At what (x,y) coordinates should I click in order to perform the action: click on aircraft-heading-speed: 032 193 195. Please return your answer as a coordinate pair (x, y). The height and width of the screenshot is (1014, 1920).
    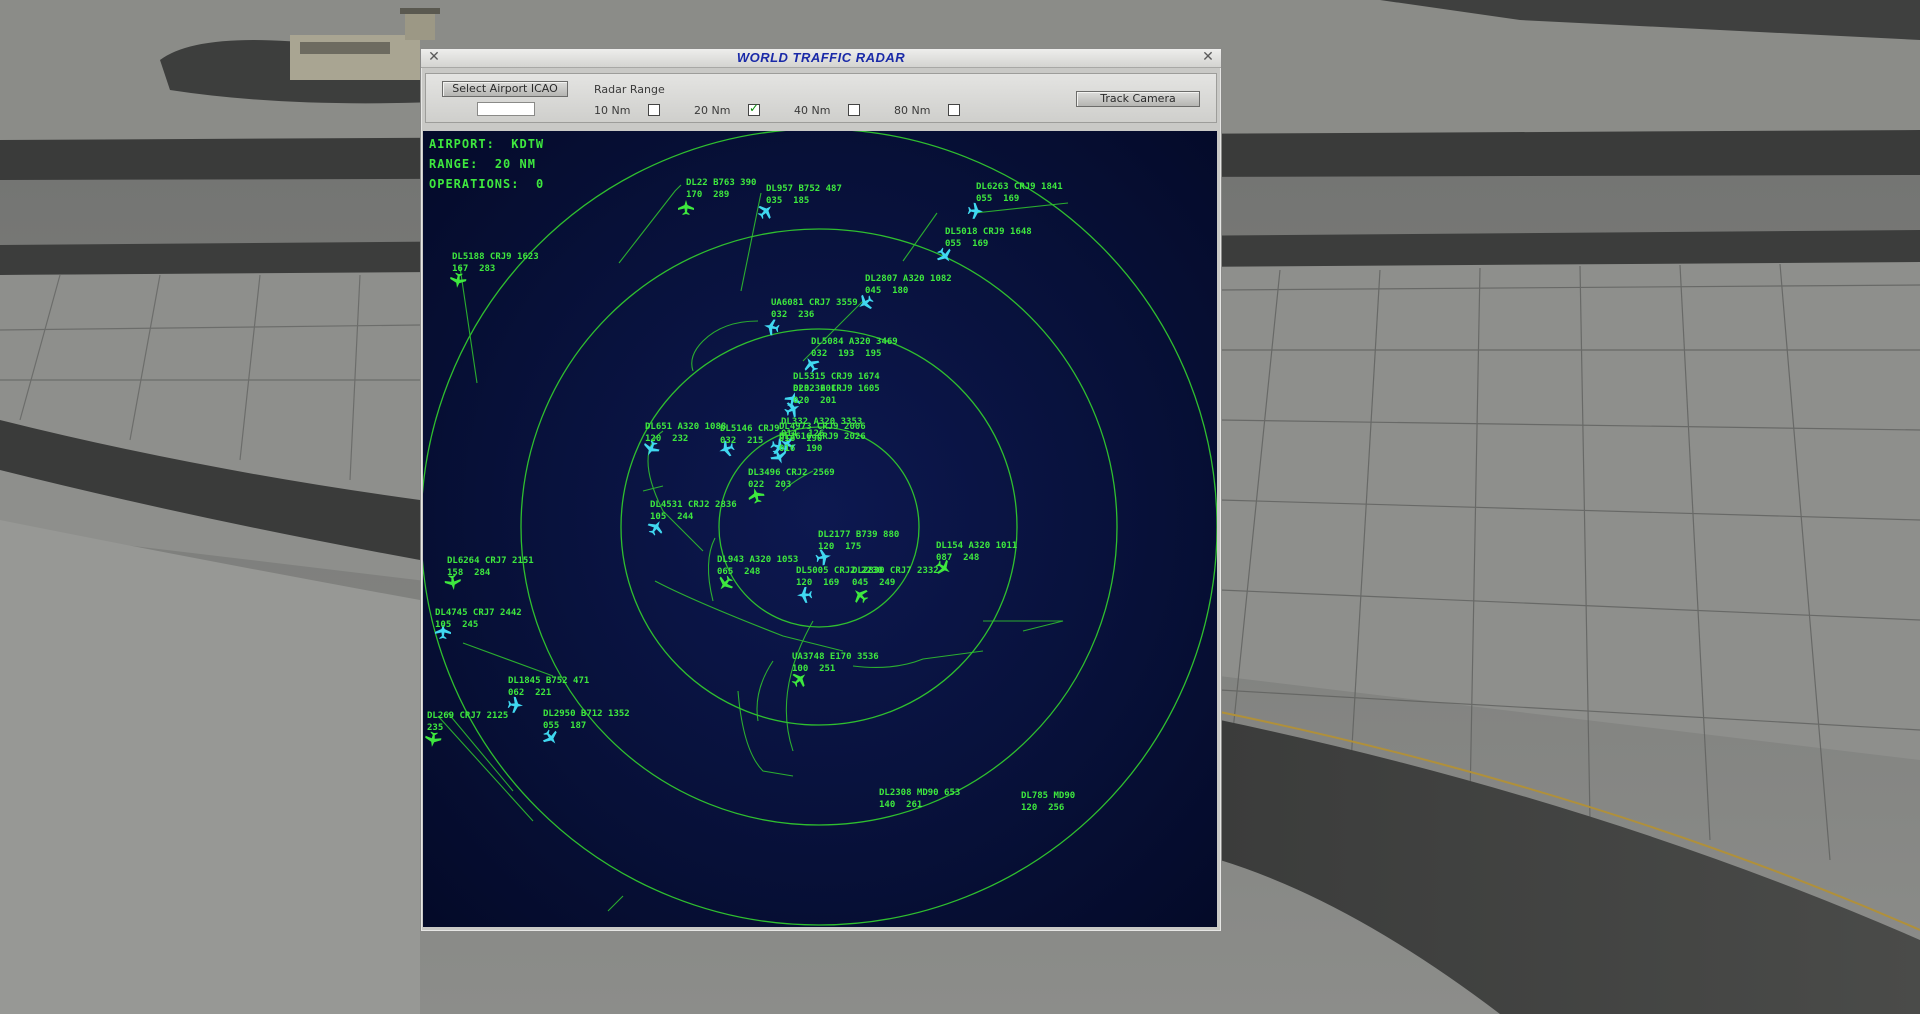
    Looking at the image, I should click on (846, 354).